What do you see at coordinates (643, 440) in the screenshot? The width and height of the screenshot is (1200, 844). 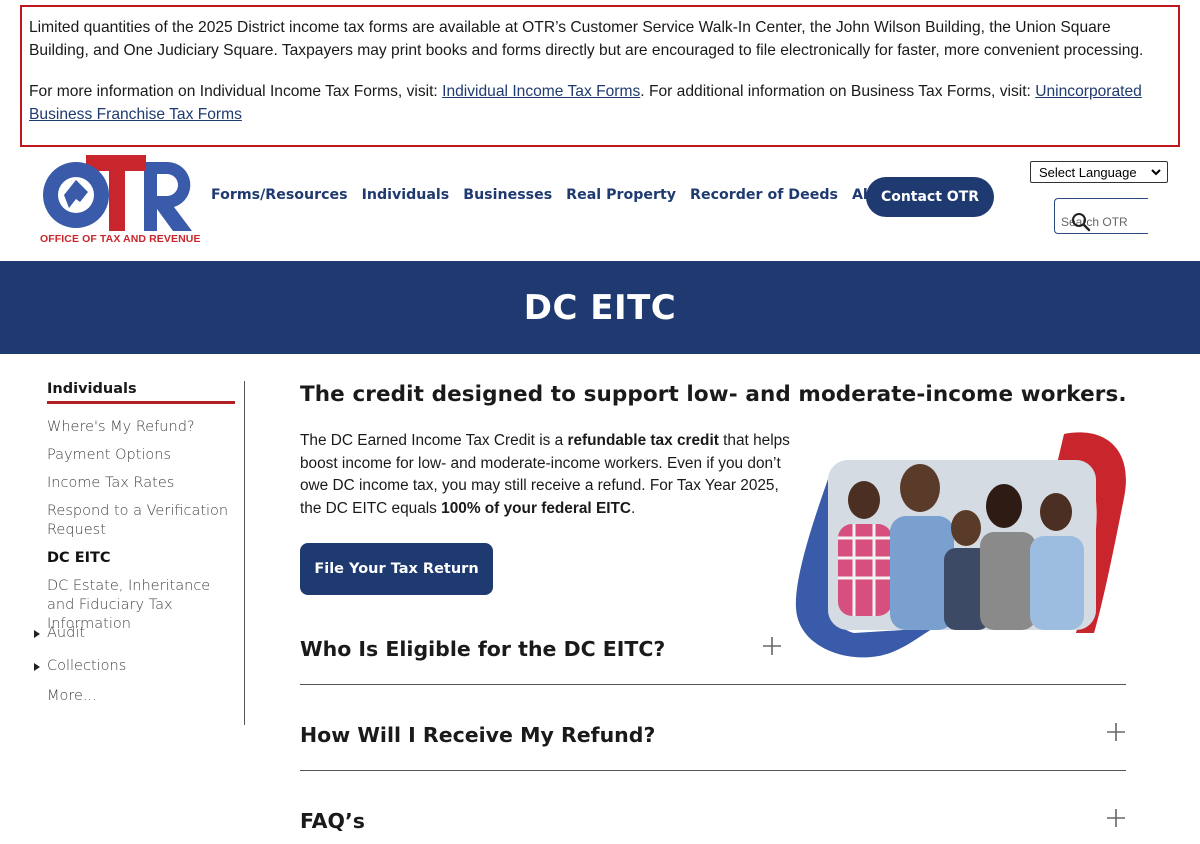 I see `intro-bold-1: refundable tax credit` at bounding box center [643, 440].